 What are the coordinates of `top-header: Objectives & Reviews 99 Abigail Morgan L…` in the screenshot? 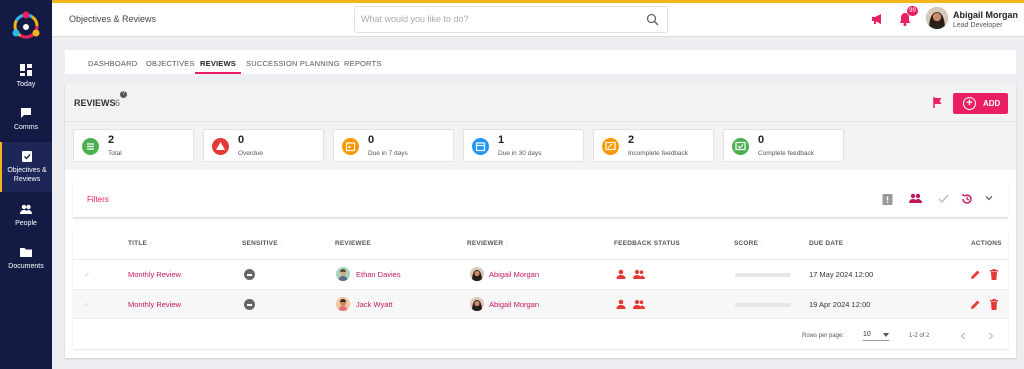 It's located at (538, 20).